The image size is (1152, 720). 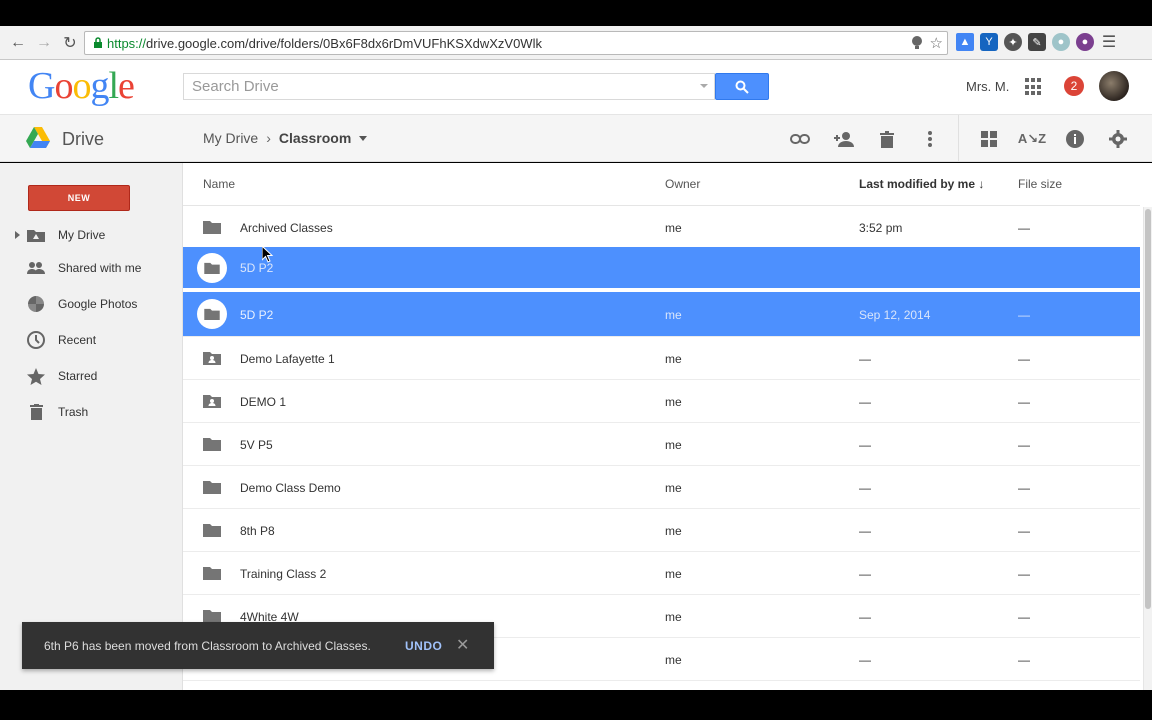 What do you see at coordinates (661, 314) in the screenshot?
I see `table-row: 5D P2 me Sep 12, 2014 —` at bounding box center [661, 314].